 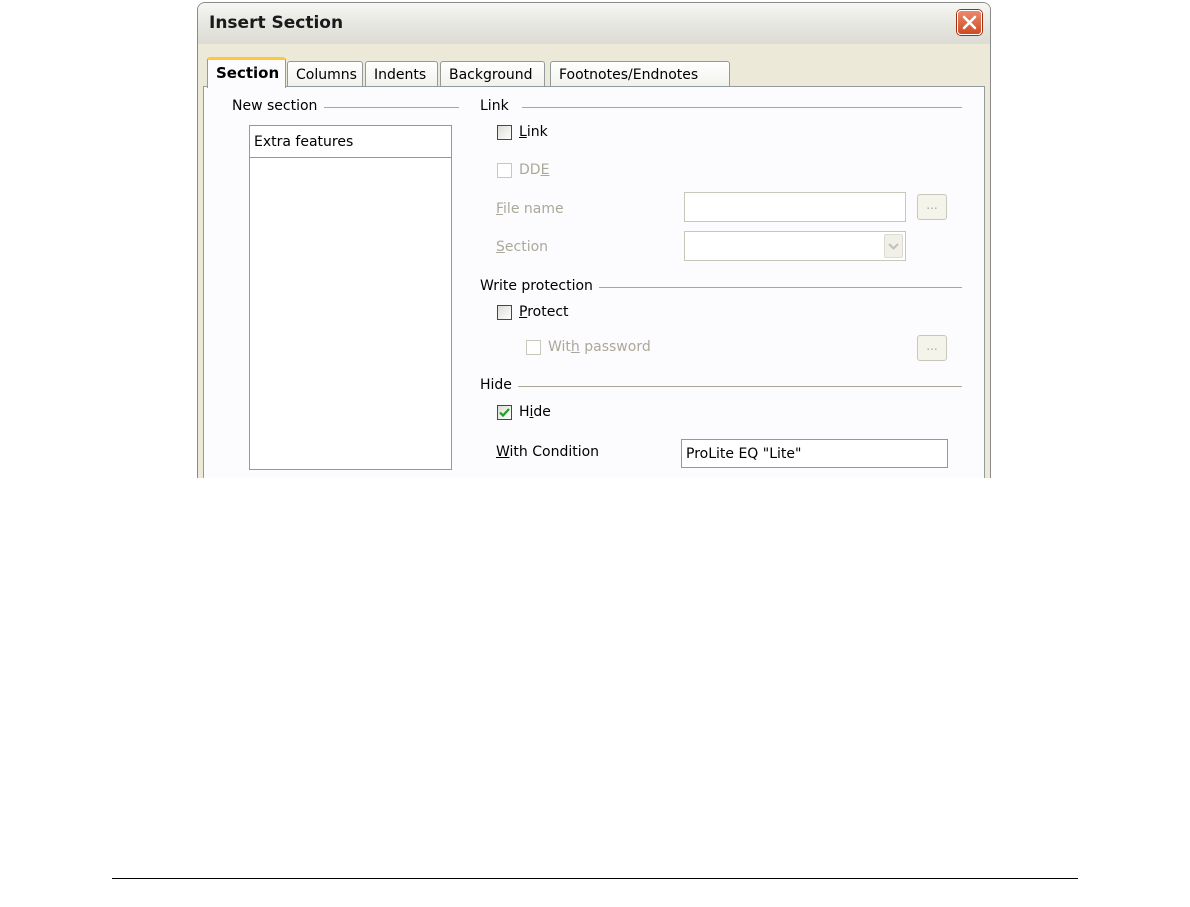 I want to click on write-protection-group-label: Write protection, so click(x=539, y=286).